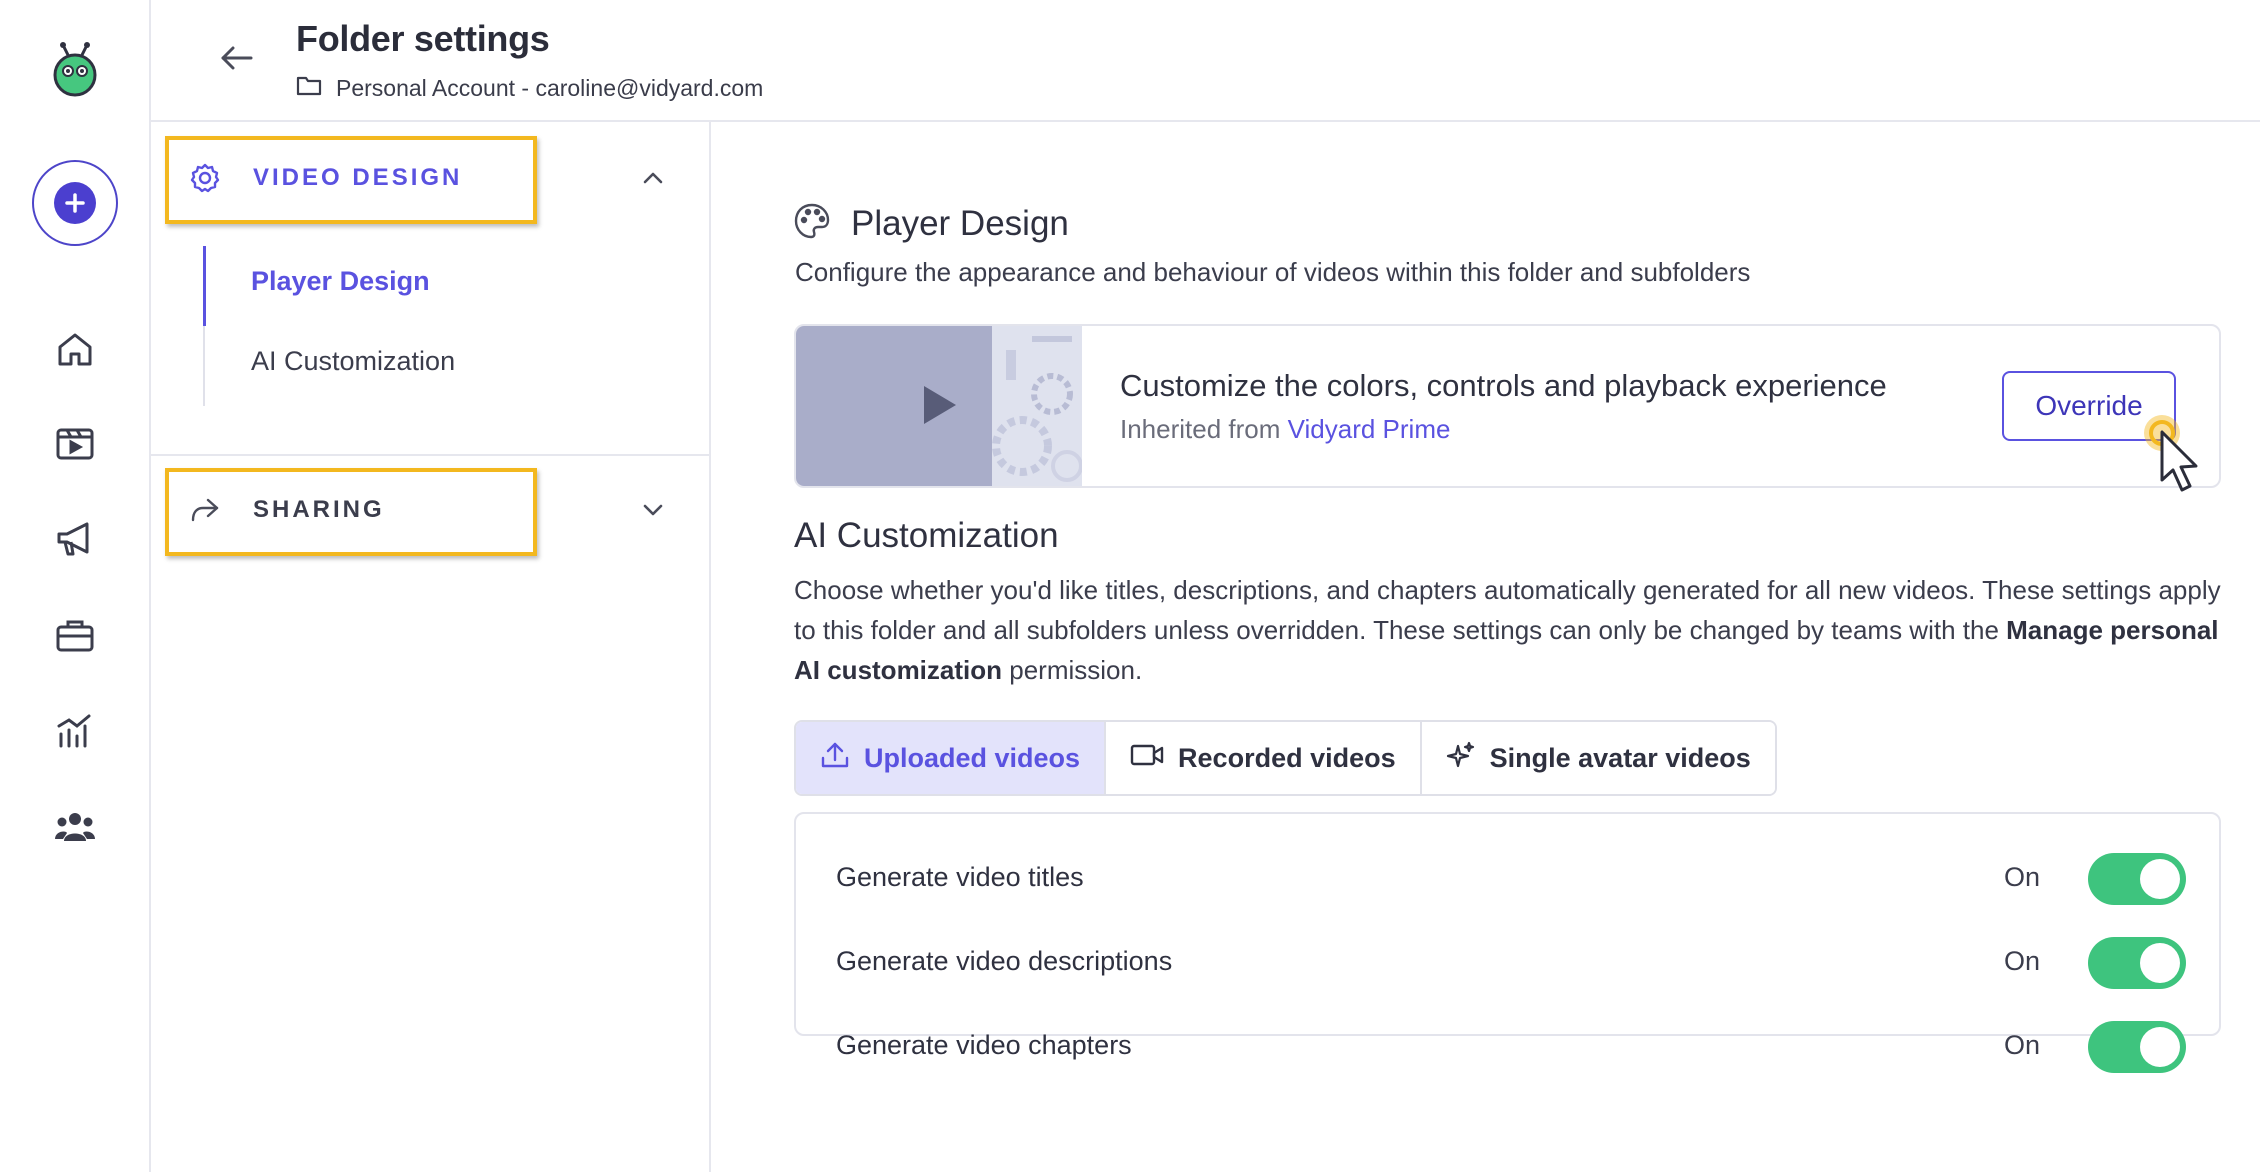 The height and width of the screenshot is (1172, 2260). Describe the element at coordinates (550, 87) in the screenshot. I see `account-label: Personal Account - caroline@vidyard.com` at that location.